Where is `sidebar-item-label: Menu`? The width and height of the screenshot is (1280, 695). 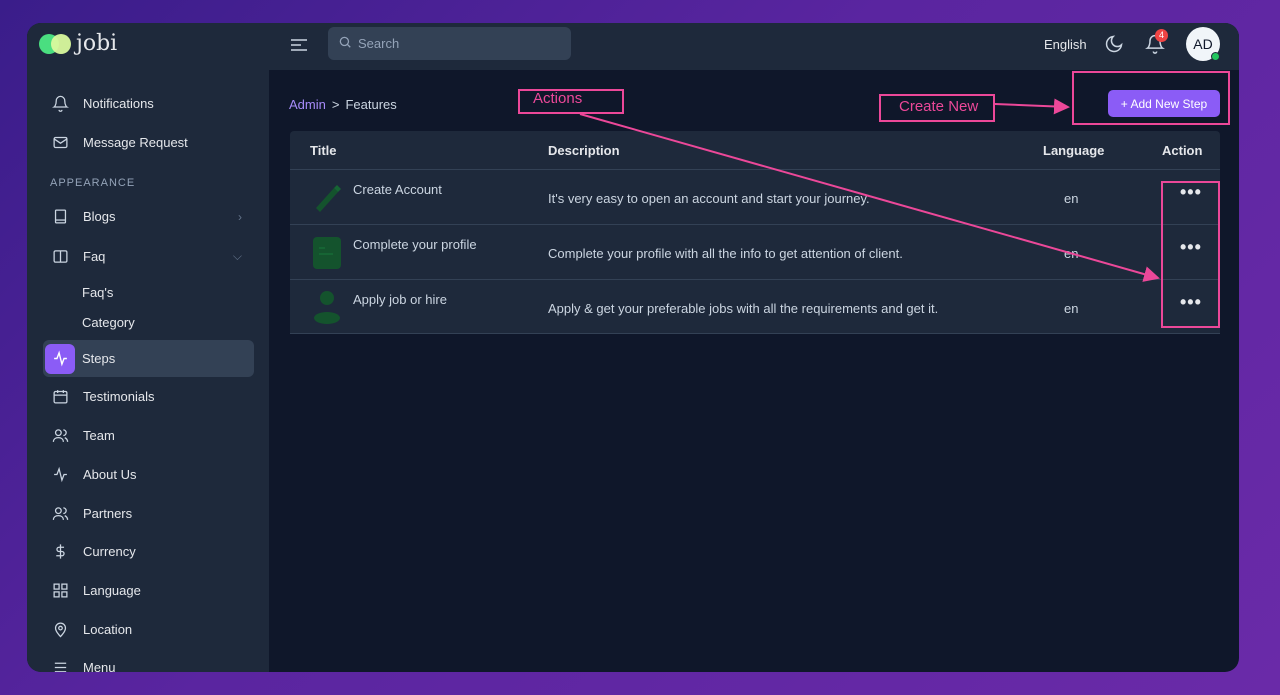 sidebar-item-label: Menu is located at coordinates (99, 666).